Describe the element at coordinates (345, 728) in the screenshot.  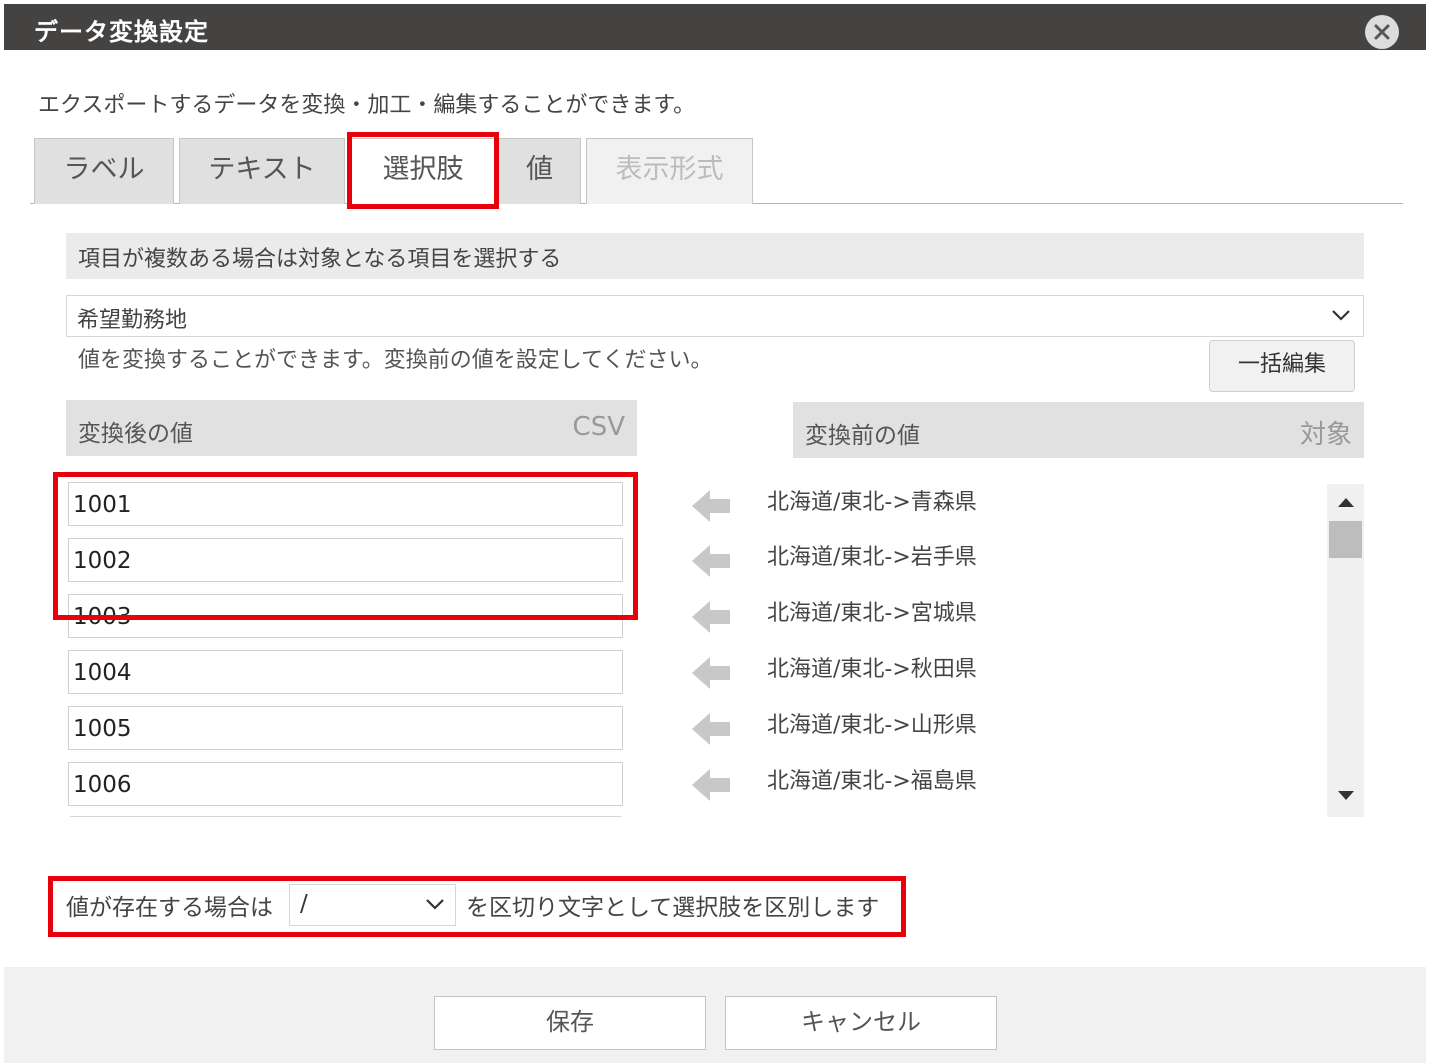
I see `after-value-input: 1005` at that location.